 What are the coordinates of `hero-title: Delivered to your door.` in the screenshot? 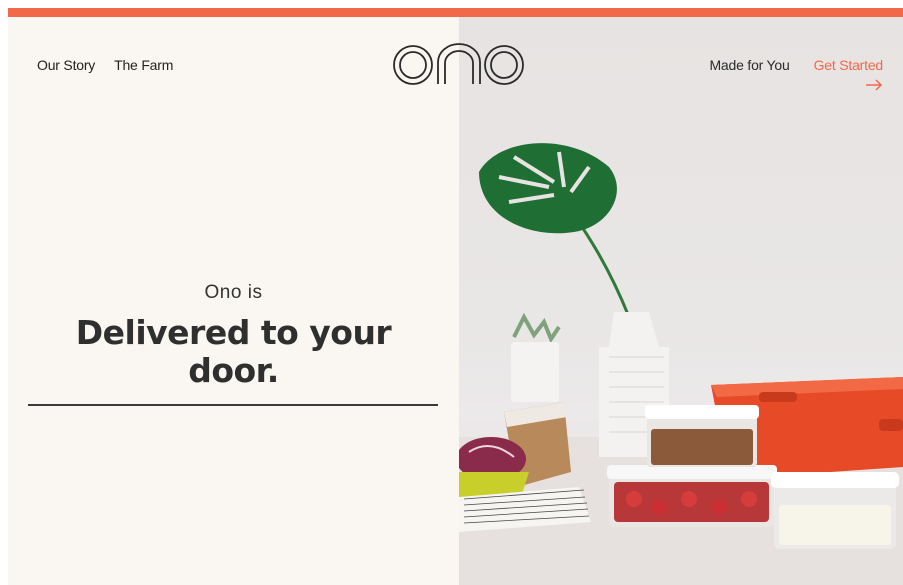 It's located at (233, 352).